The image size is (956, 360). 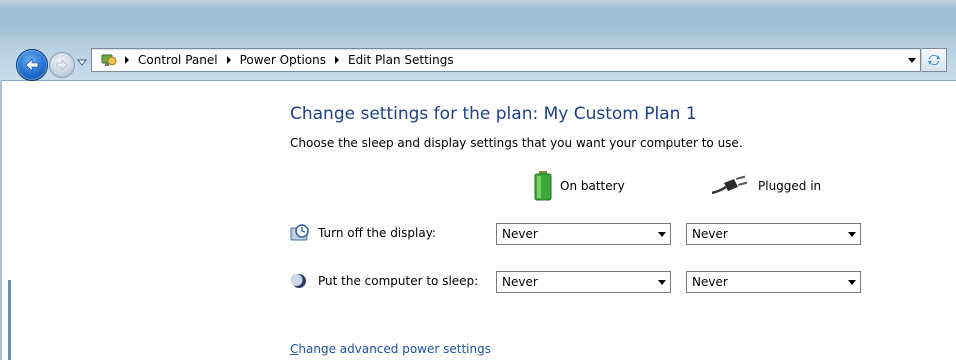 What do you see at coordinates (773, 234) in the screenshot?
I see `display-plugged-dropdown: Never` at bounding box center [773, 234].